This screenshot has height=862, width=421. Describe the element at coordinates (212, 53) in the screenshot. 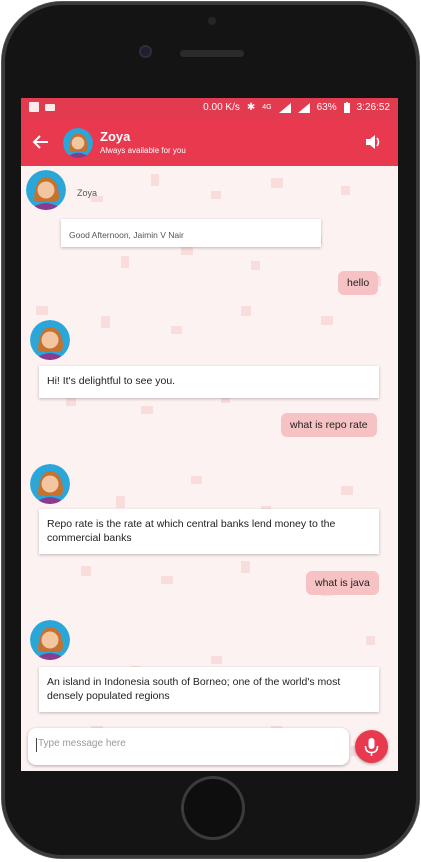

I see `earpiece-speaker` at that location.